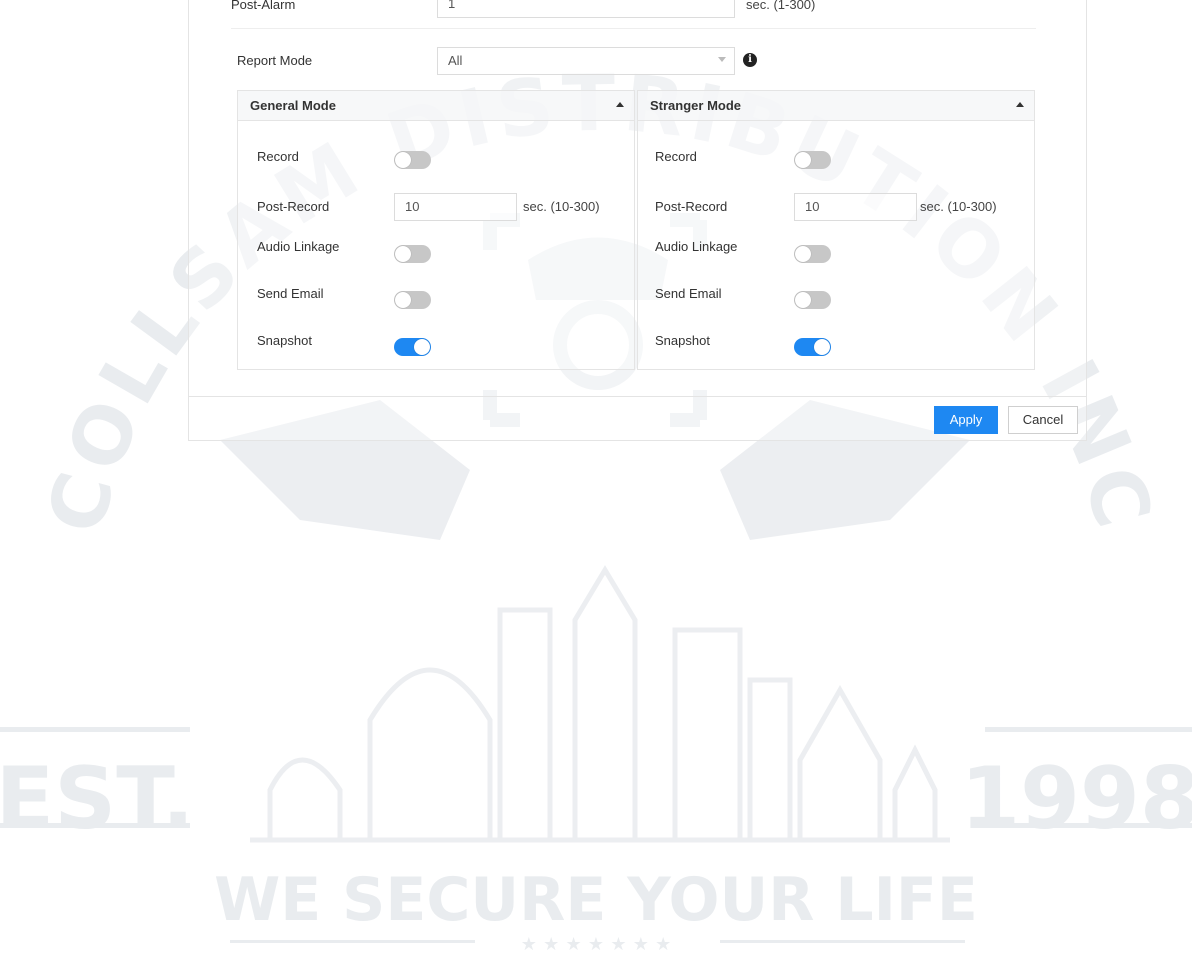  What do you see at coordinates (455, 60) in the screenshot?
I see `report-mode-value: All` at bounding box center [455, 60].